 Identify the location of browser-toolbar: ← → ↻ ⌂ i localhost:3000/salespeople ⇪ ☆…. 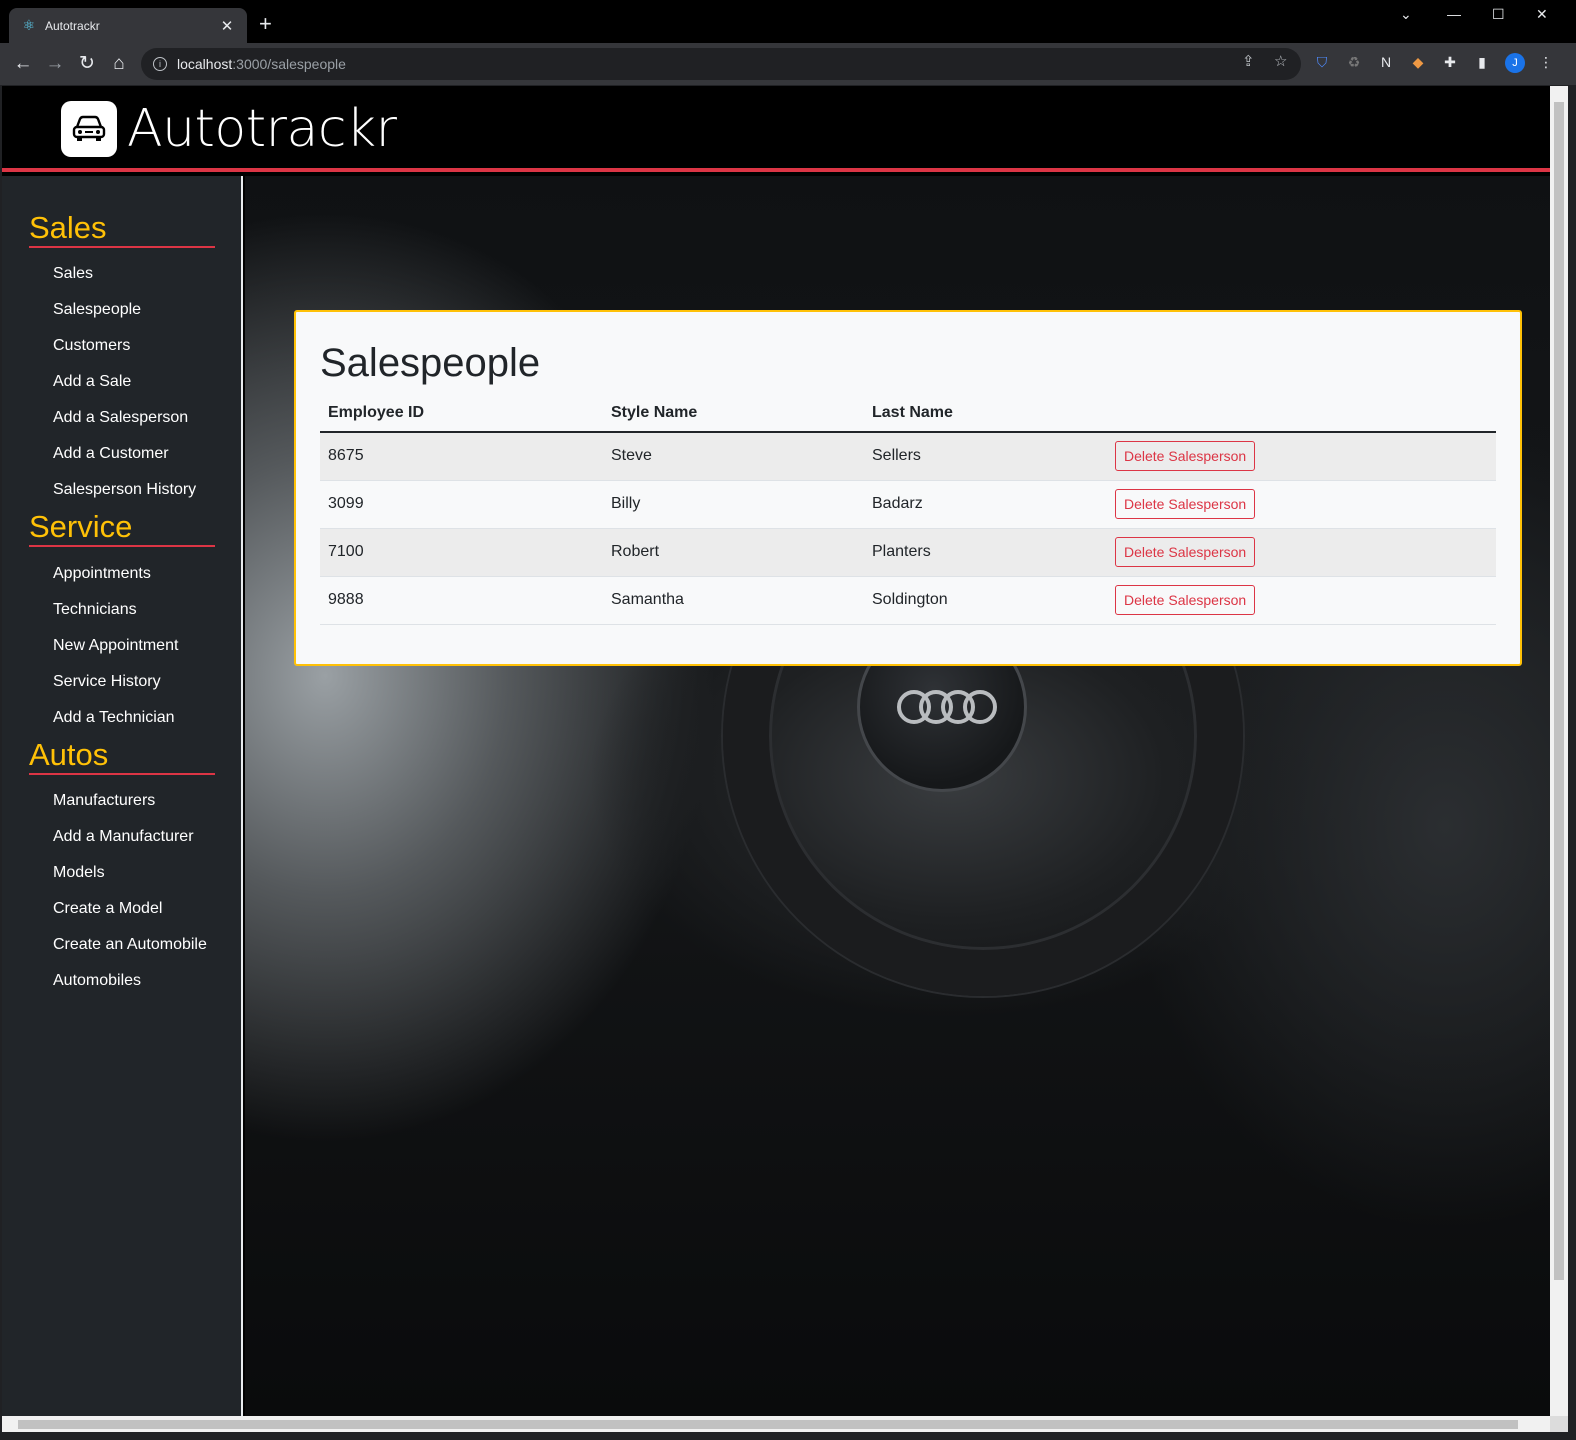
(788, 64).